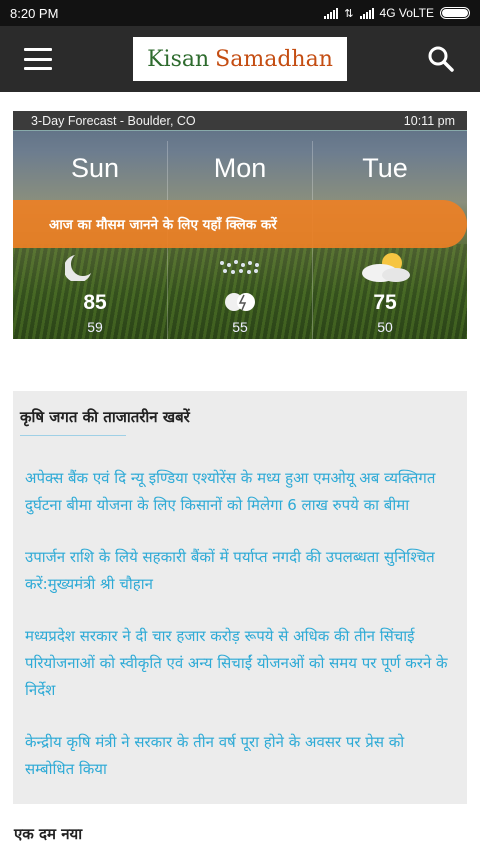  I want to click on forecast-time: 10:11 pm, so click(429, 120).